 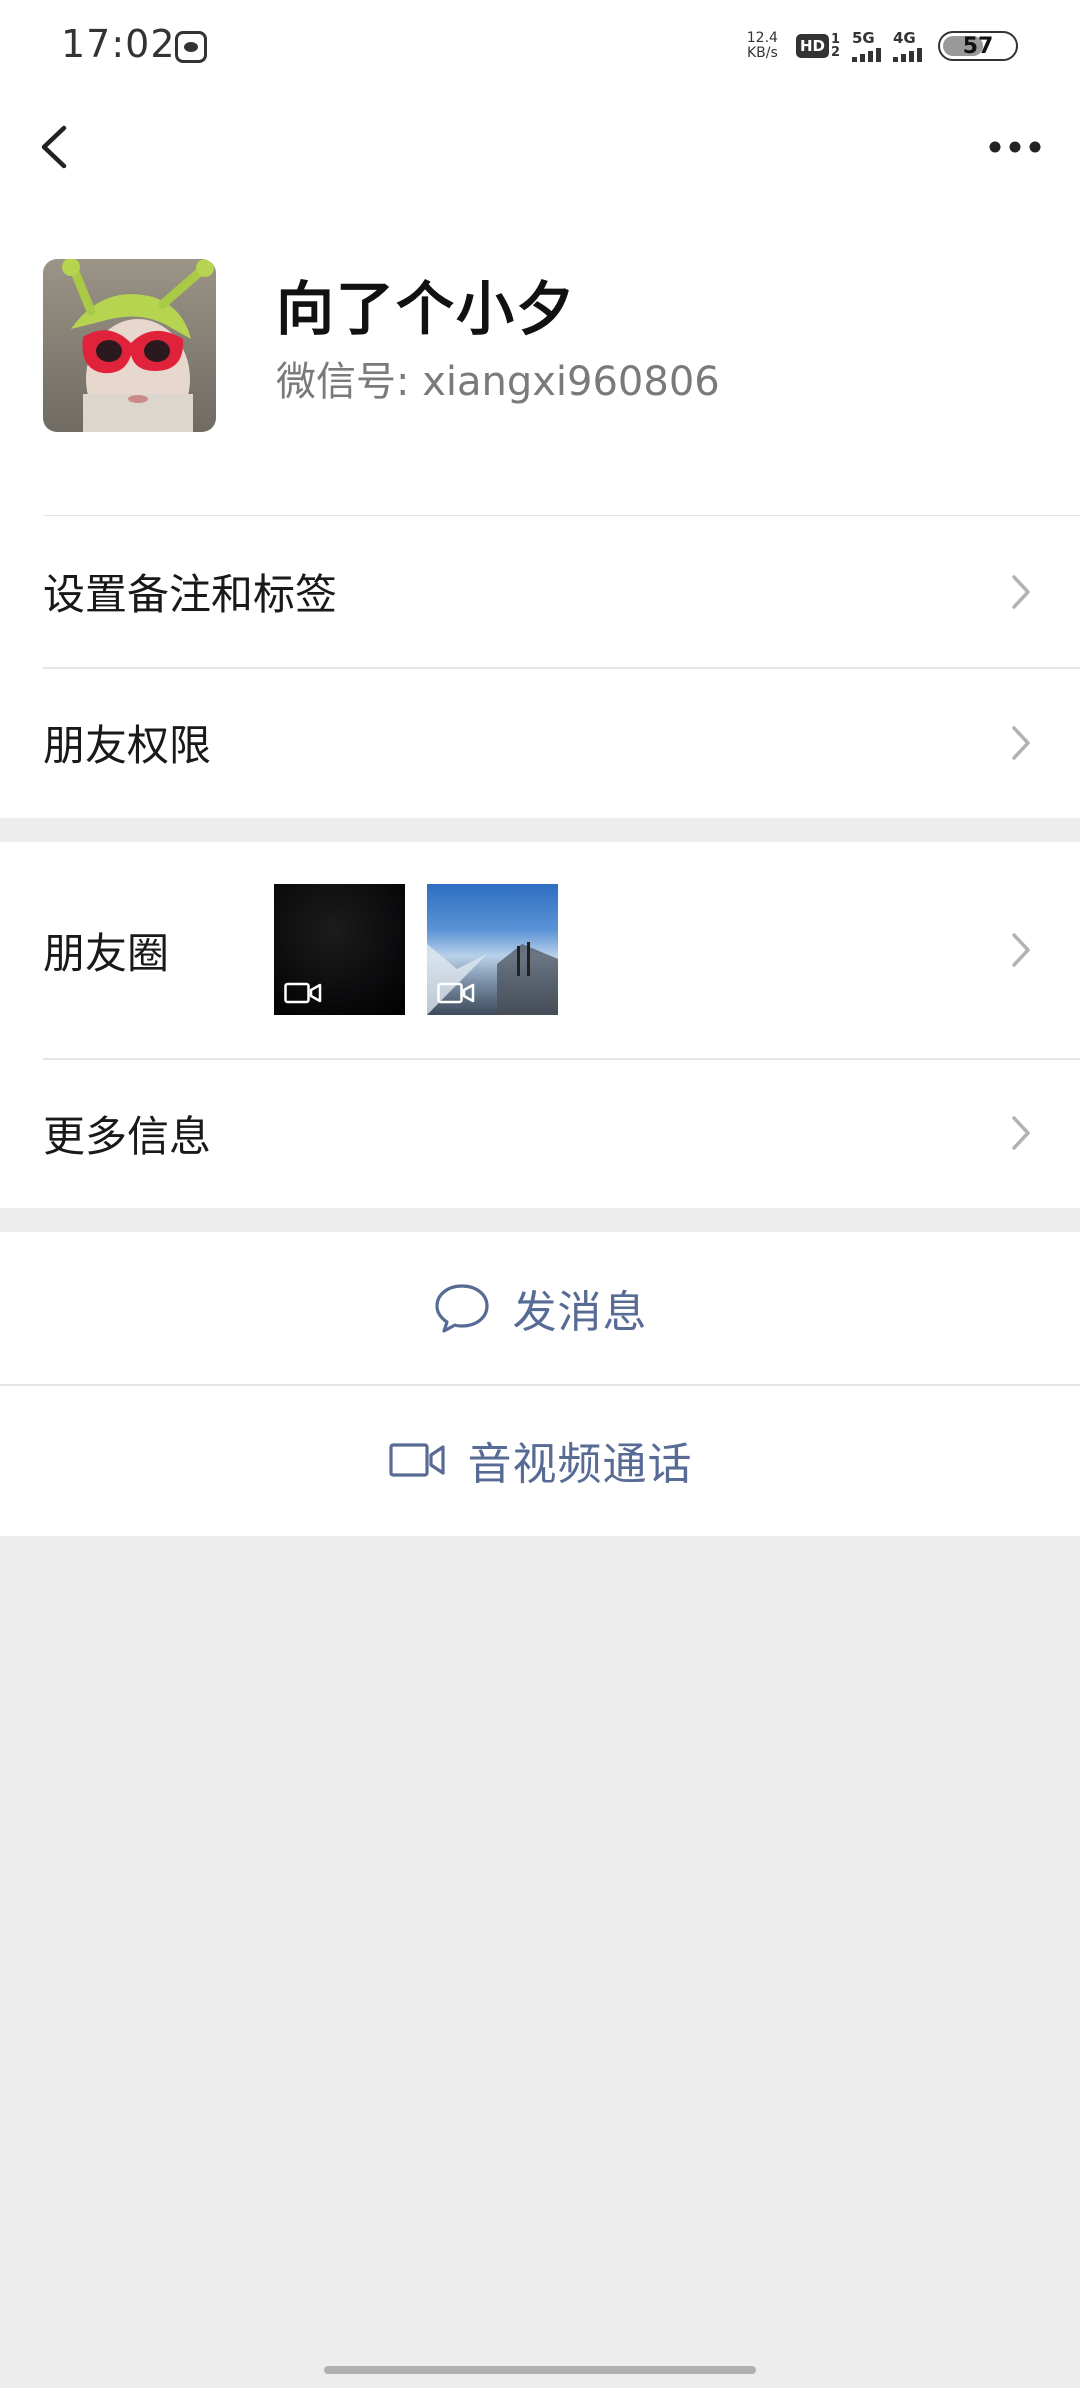 I want to click on hd-voice-icon: HD 1 2, so click(x=817, y=46).